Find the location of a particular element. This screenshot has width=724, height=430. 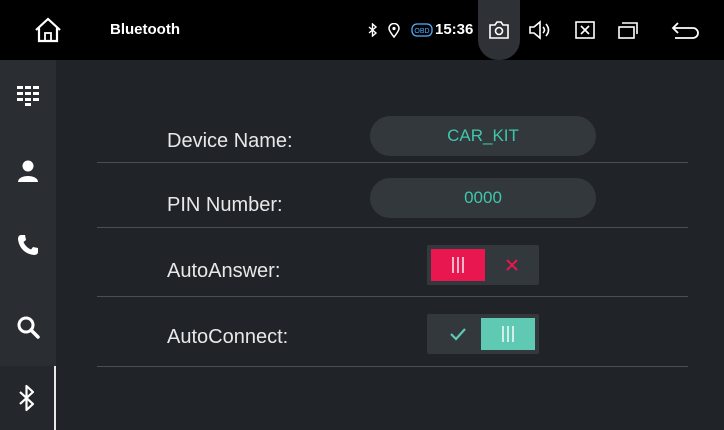

volume-button is located at coordinates (540, 30).